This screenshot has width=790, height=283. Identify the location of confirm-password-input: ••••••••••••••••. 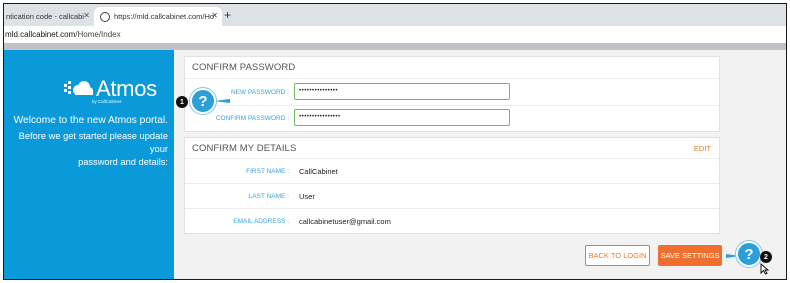
(402, 117).